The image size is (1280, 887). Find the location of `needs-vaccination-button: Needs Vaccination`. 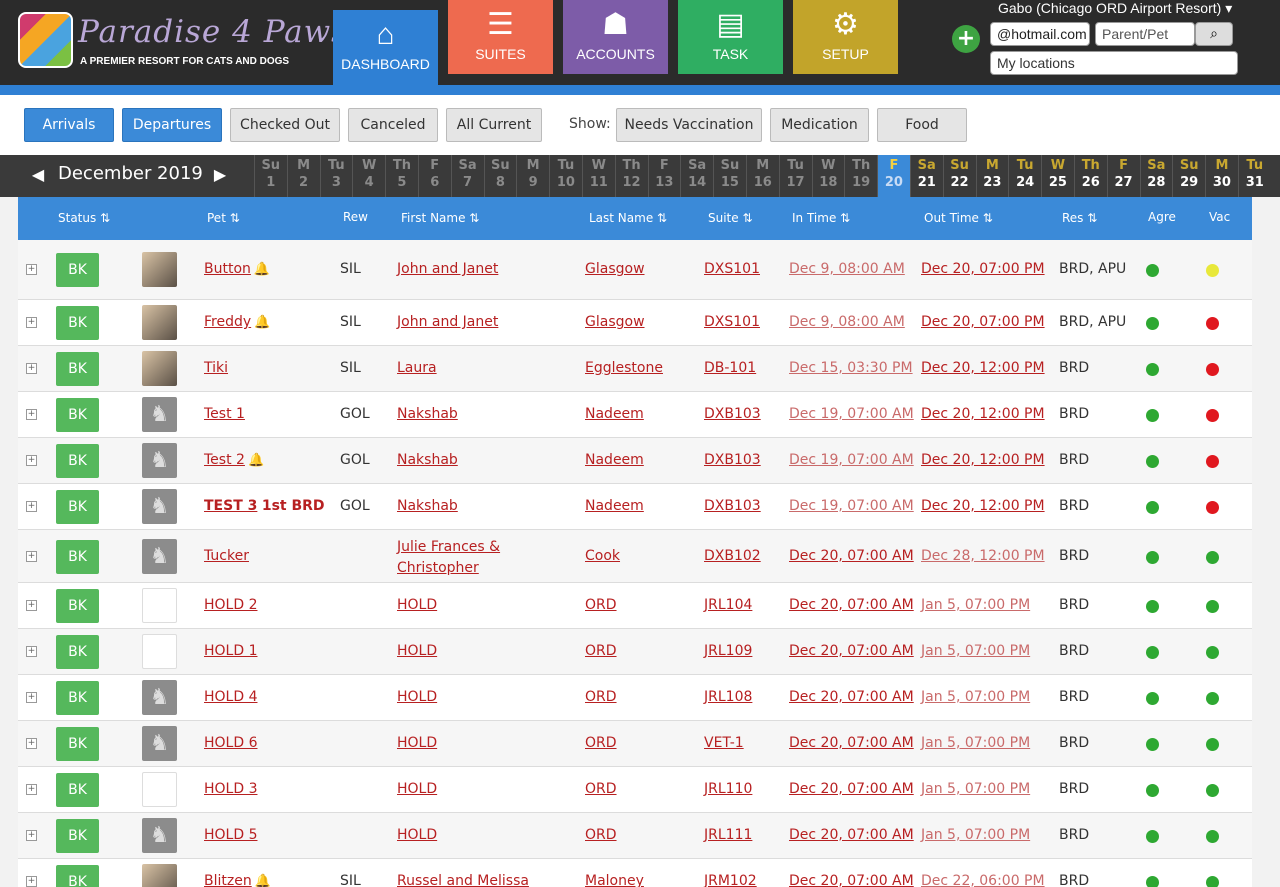

needs-vaccination-button: Needs Vaccination is located at coordinates (689, 125).